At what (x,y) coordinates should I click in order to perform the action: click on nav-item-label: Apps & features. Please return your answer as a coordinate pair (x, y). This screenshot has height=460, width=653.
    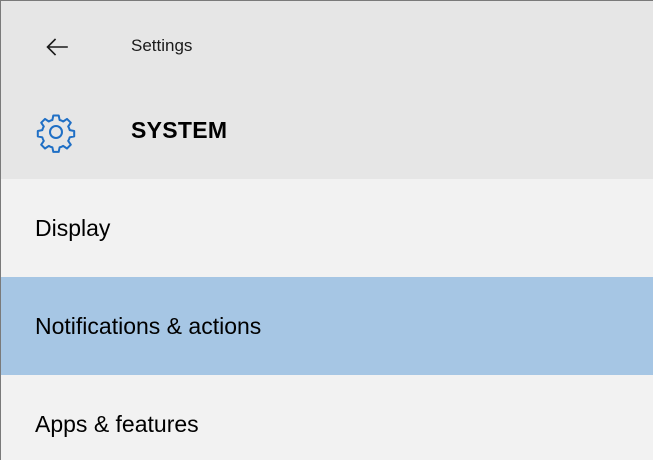
    Looking at the image, I should click on (117, 424).